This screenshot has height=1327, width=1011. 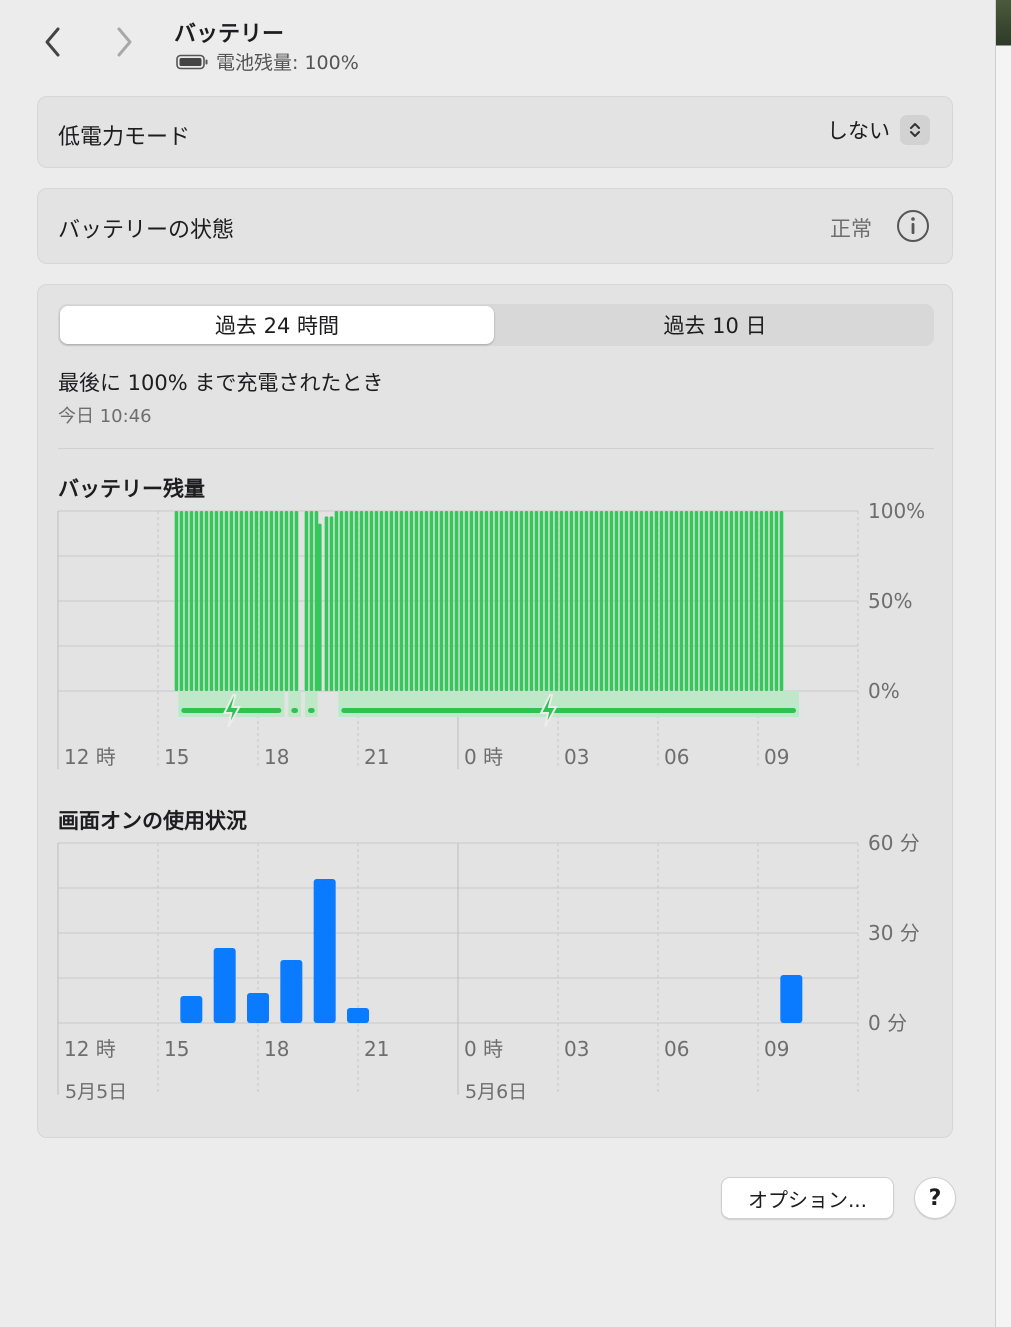 I want to click on info-button, so click(x=913, y=228).